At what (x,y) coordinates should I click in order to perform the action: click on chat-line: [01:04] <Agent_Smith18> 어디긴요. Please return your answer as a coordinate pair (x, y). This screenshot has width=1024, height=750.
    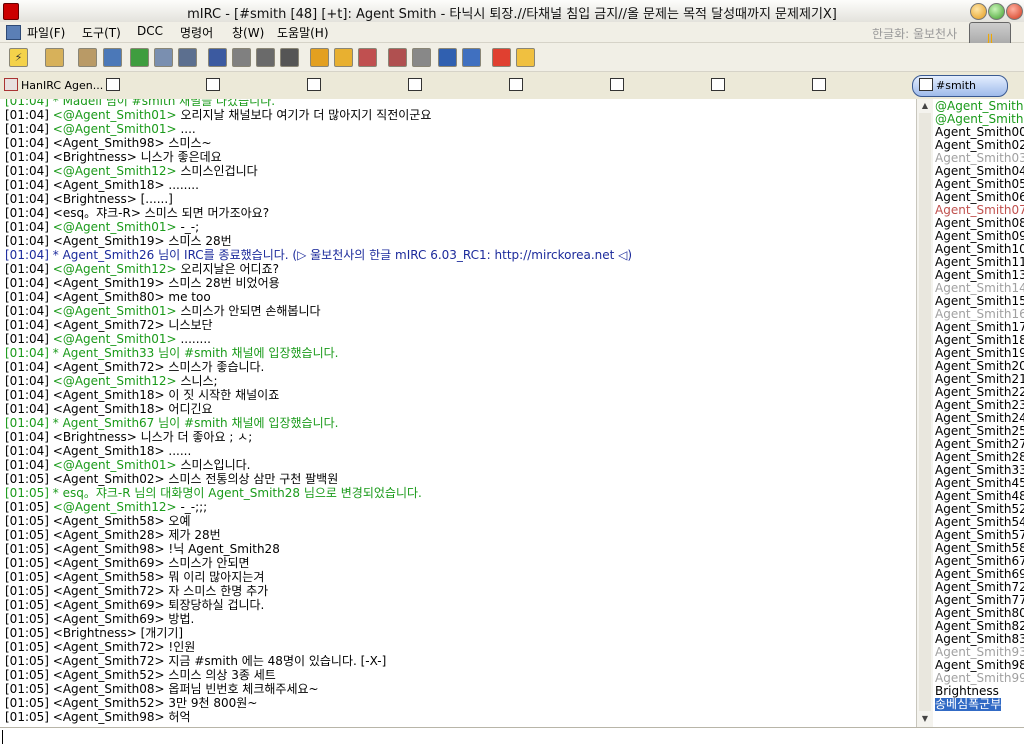
    Looking at the image, I should click on (109, 409).